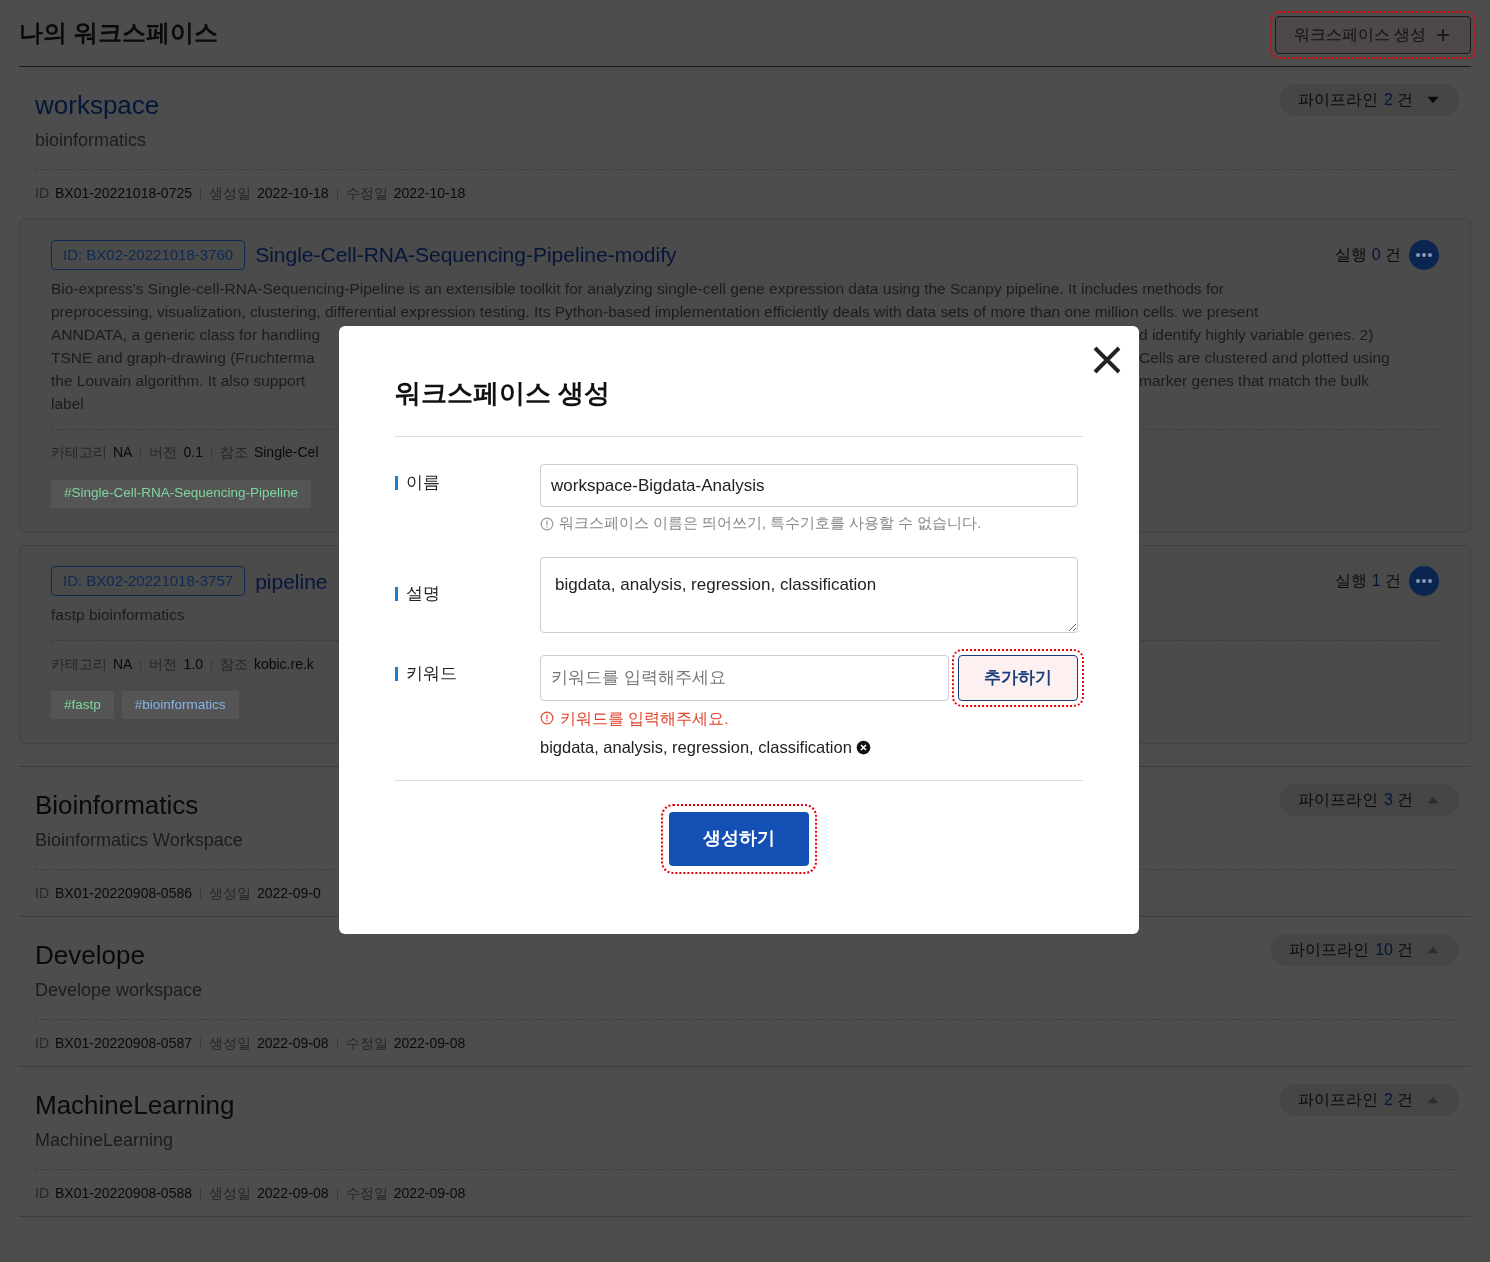  Describe the element at coordinates (181, 493) in the screenshot. I see `tag: #Single-Cell-RNA-Sequencing-Pipeline` at that location.